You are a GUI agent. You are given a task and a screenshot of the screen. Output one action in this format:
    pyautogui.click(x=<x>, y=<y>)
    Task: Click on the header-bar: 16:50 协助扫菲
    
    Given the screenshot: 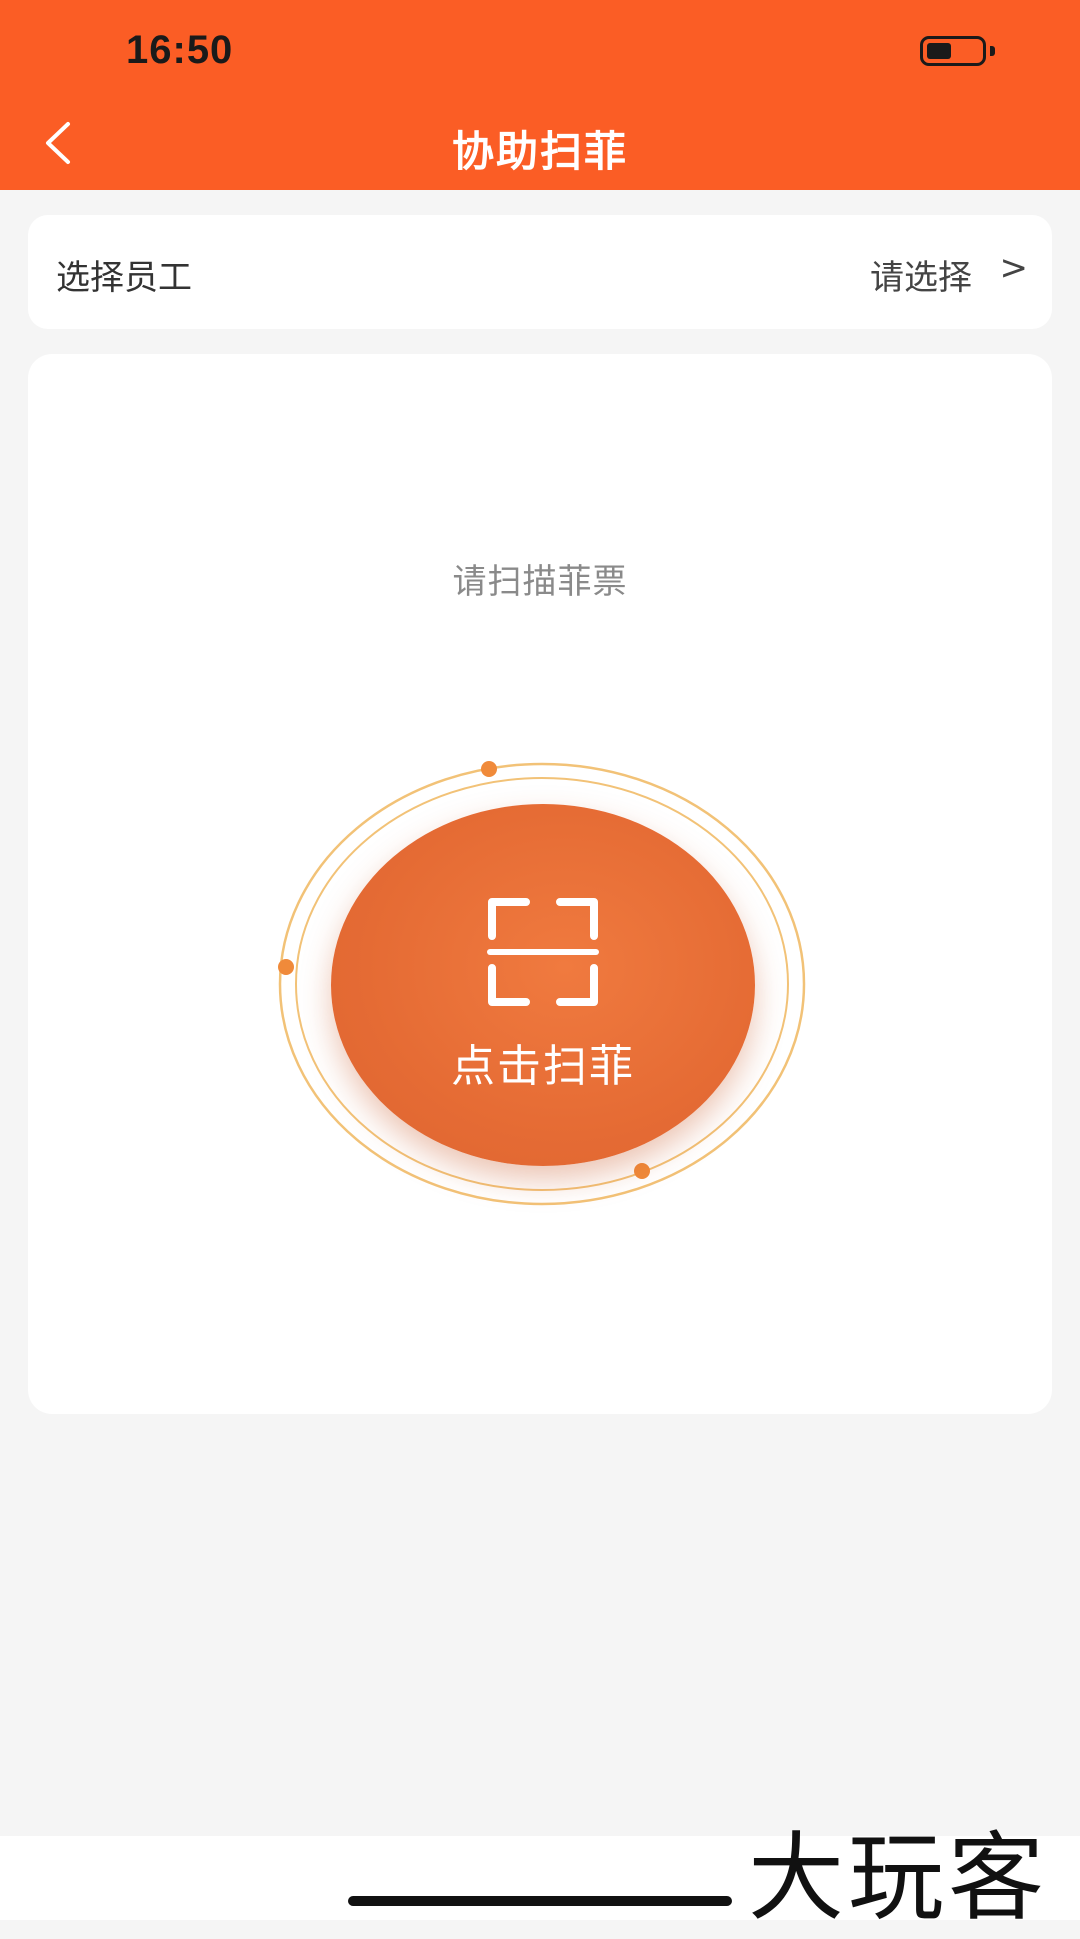 What is the action you would take?
    pyautogui.click(x=540, y=95)
    